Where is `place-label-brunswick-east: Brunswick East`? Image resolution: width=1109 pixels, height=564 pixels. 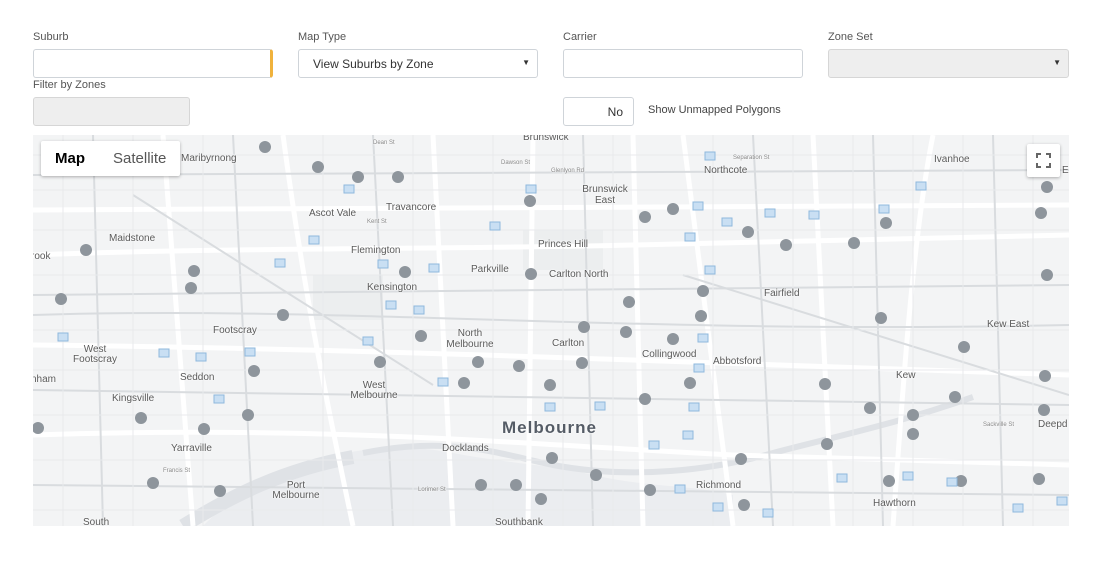 place-label-brunswick-east: Brunswick East is located at coordinates (605, 195).